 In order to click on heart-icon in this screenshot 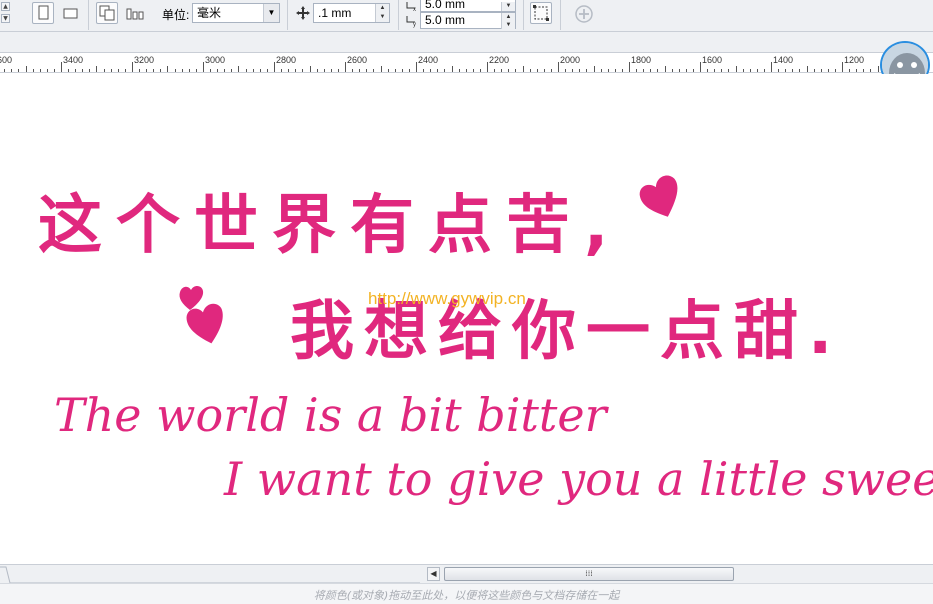, I will do `click(661, 198)`.